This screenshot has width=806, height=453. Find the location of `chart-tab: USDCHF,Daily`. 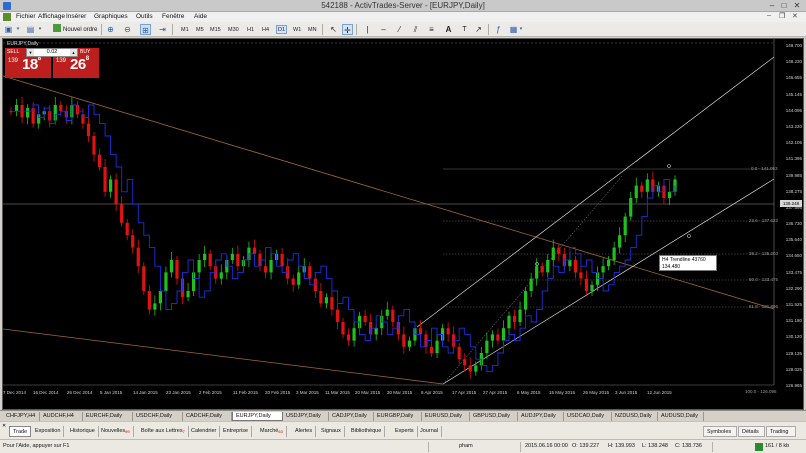

chart-tab: USDCHF,Daily is located at coordinates (158, 416).